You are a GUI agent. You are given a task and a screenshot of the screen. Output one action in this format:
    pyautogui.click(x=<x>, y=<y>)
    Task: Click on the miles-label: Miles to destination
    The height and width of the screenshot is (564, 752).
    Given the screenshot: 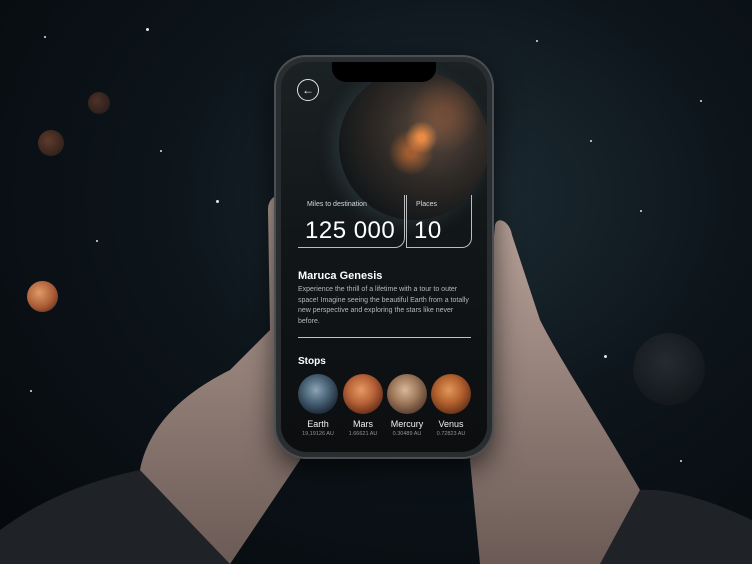 What is the action you would take?
    pyautogui.click(x=337, y=204)
    